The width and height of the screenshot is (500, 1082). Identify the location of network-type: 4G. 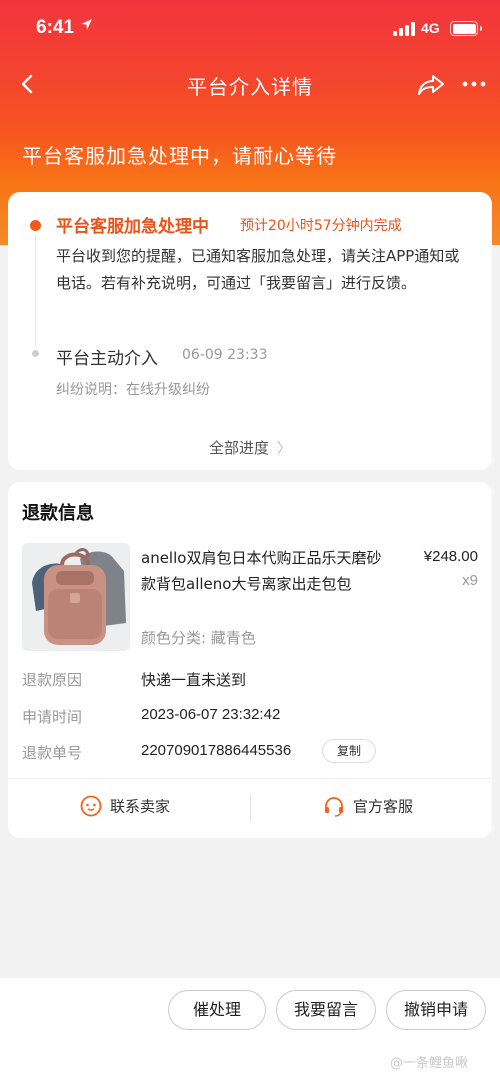
(430, 28).